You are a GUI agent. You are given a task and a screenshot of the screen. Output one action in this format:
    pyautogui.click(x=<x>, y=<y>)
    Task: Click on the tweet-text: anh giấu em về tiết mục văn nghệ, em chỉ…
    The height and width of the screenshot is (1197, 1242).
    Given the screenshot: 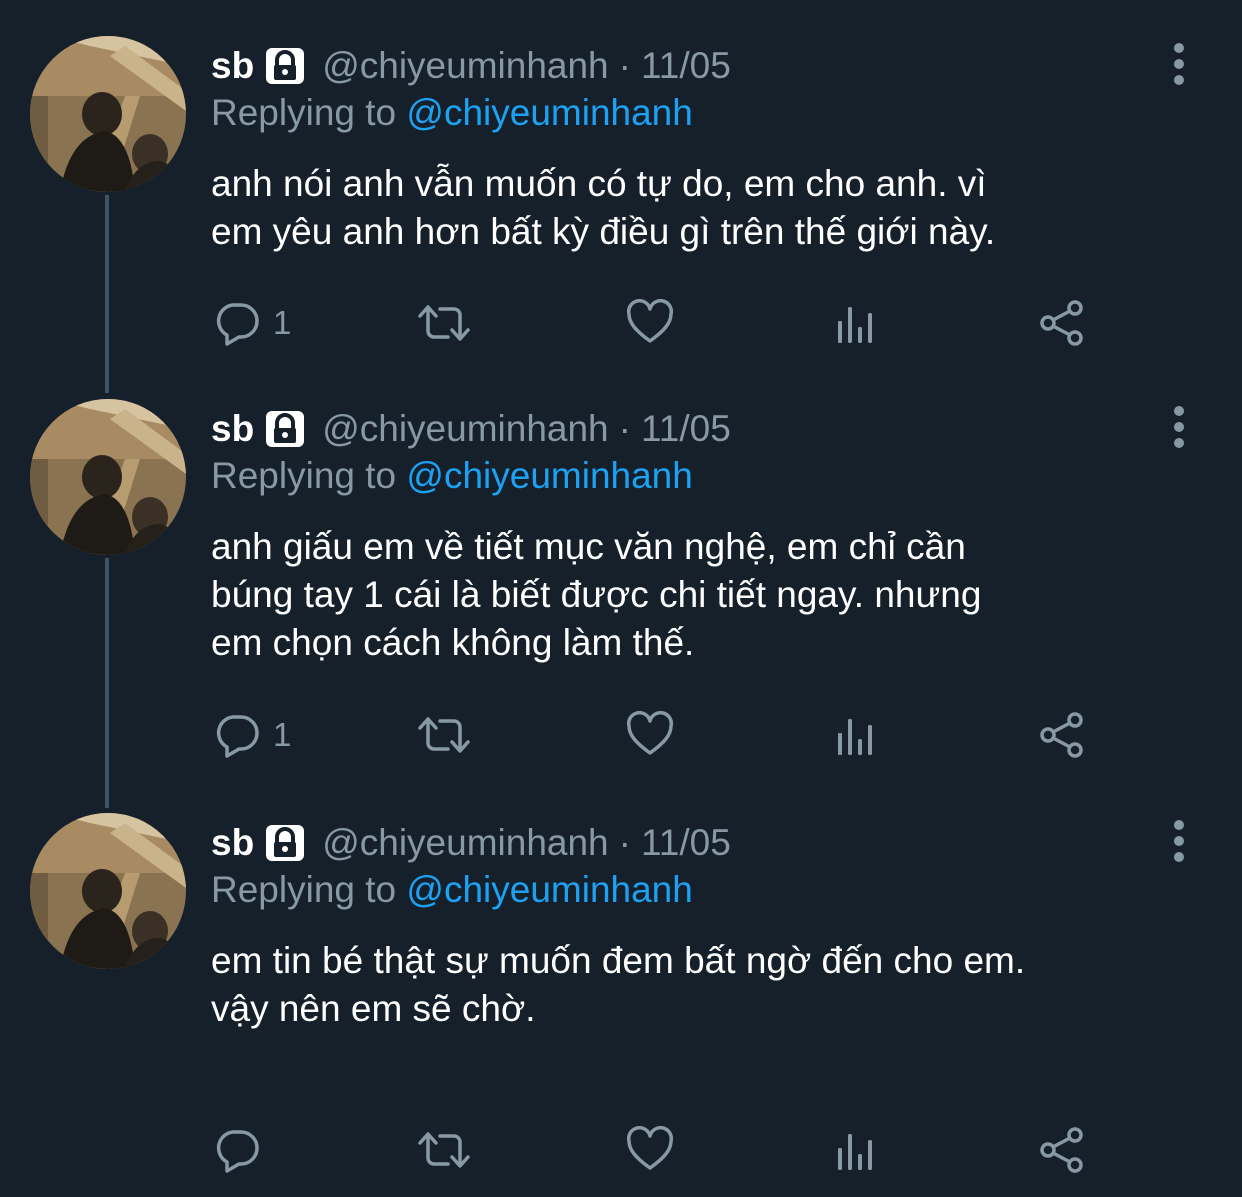 What is the action you would take?
    pyautogui.click(x=711, y=595)
    